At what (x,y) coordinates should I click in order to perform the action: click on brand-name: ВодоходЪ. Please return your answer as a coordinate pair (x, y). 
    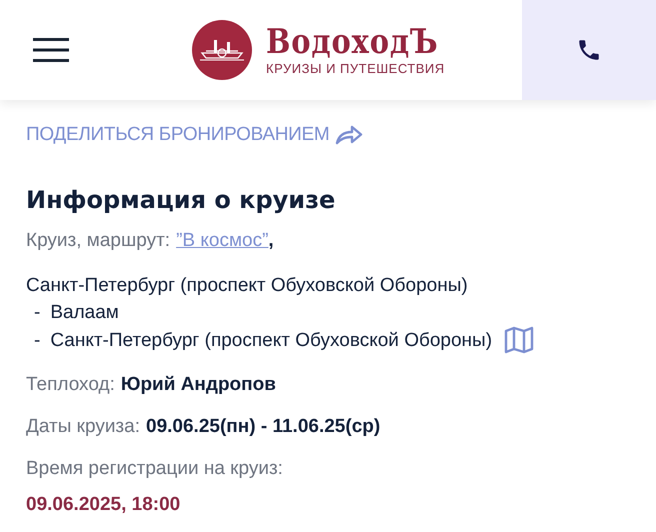
    Looking at the image, I should click on (352, 43).